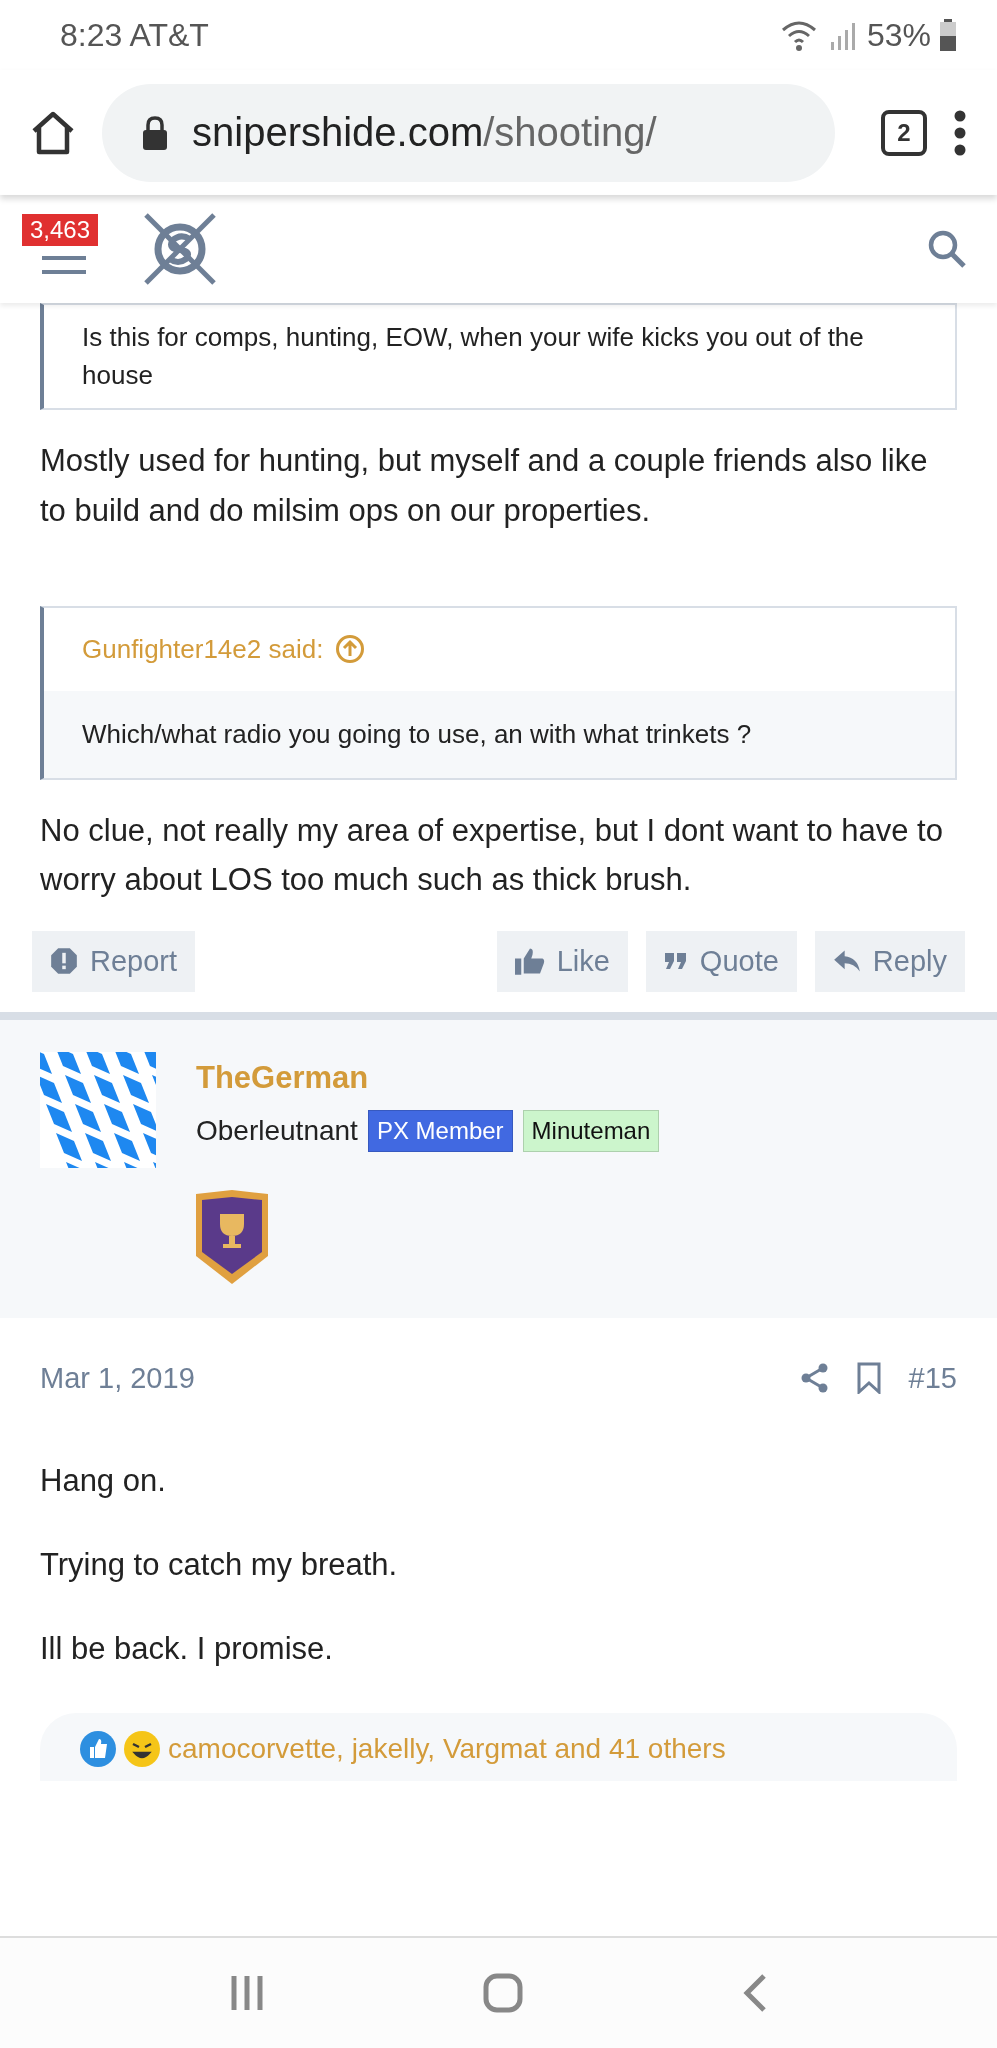  Describe the element at coordinates (846, 961) in the screenshot. I see `reply-icon` at that location.